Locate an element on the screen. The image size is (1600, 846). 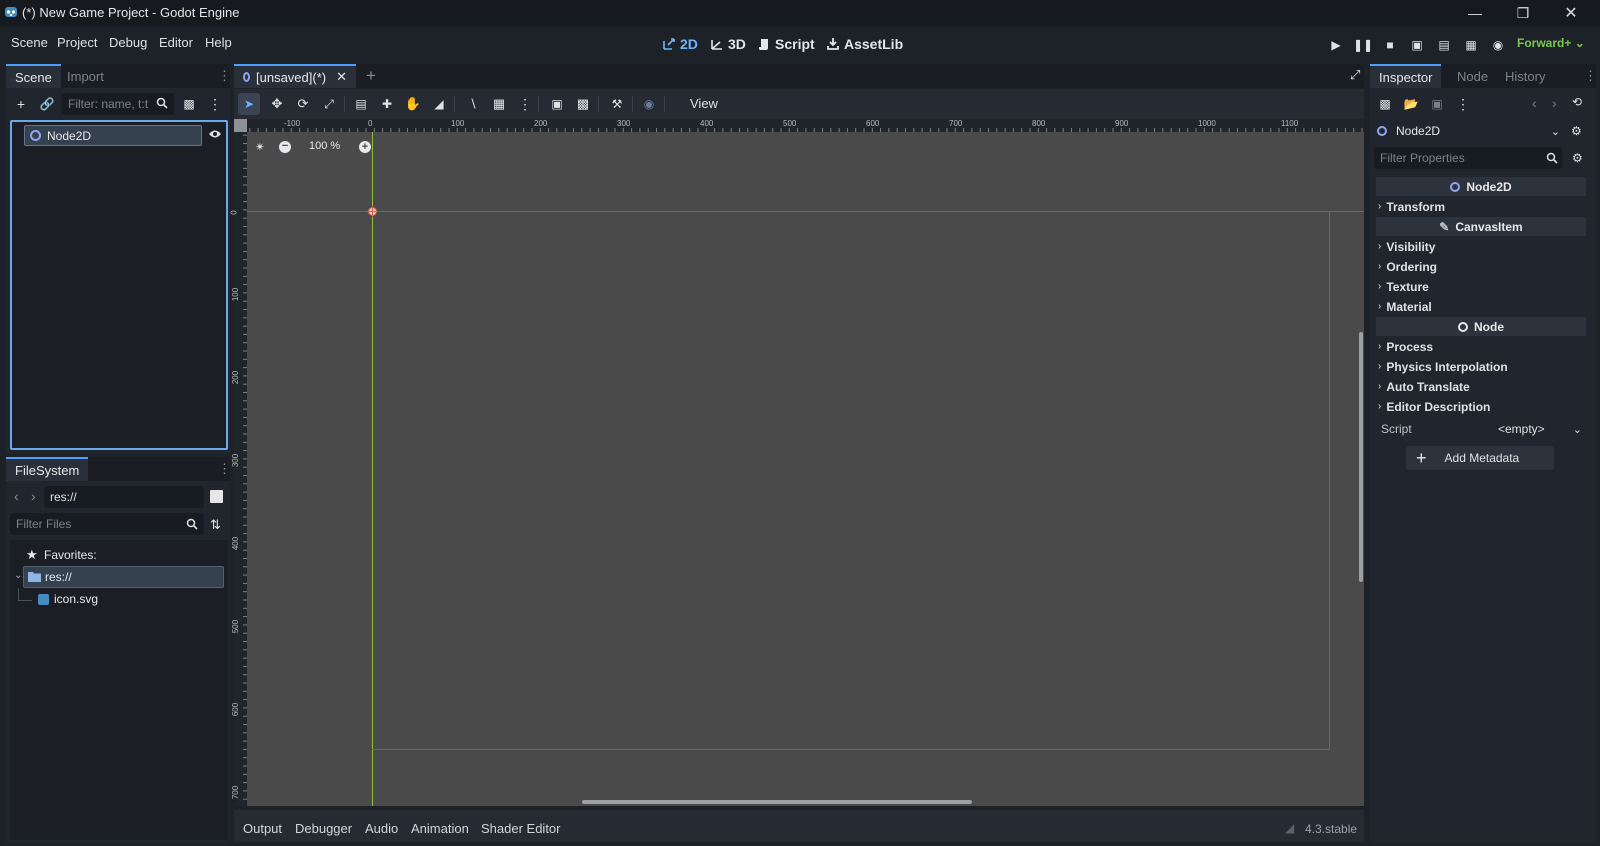
bottom-tab-shader-editor: Shader Editor is located at coordinates (521, 828).